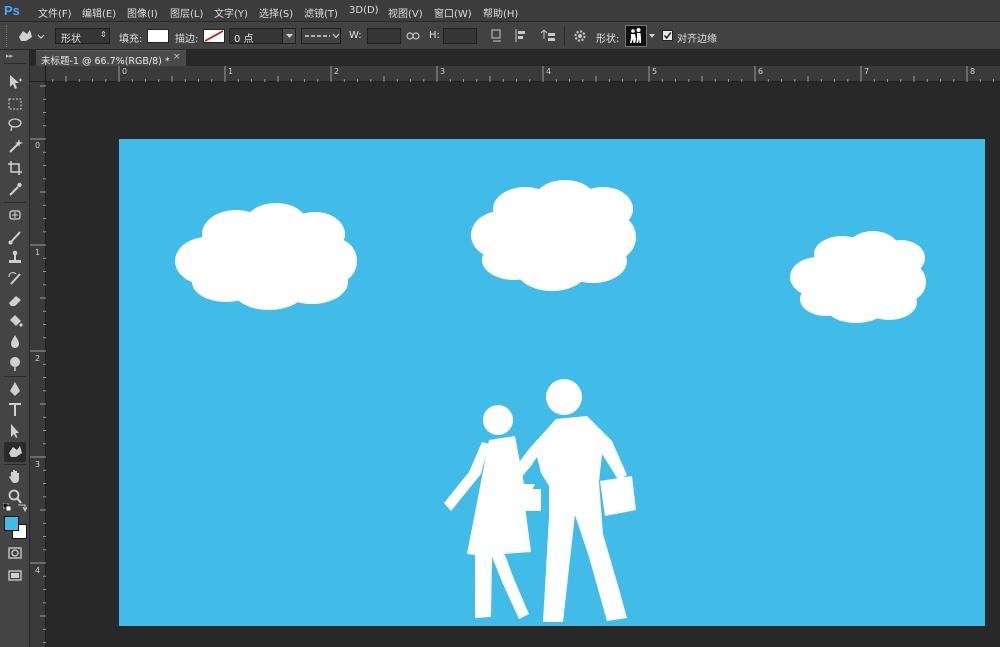 The height and width of the screenshot is (647, 1000). Describe the element at coordinates (231, 12) in the screenshot. I see `menu-type: 文字(Y)` at that location.